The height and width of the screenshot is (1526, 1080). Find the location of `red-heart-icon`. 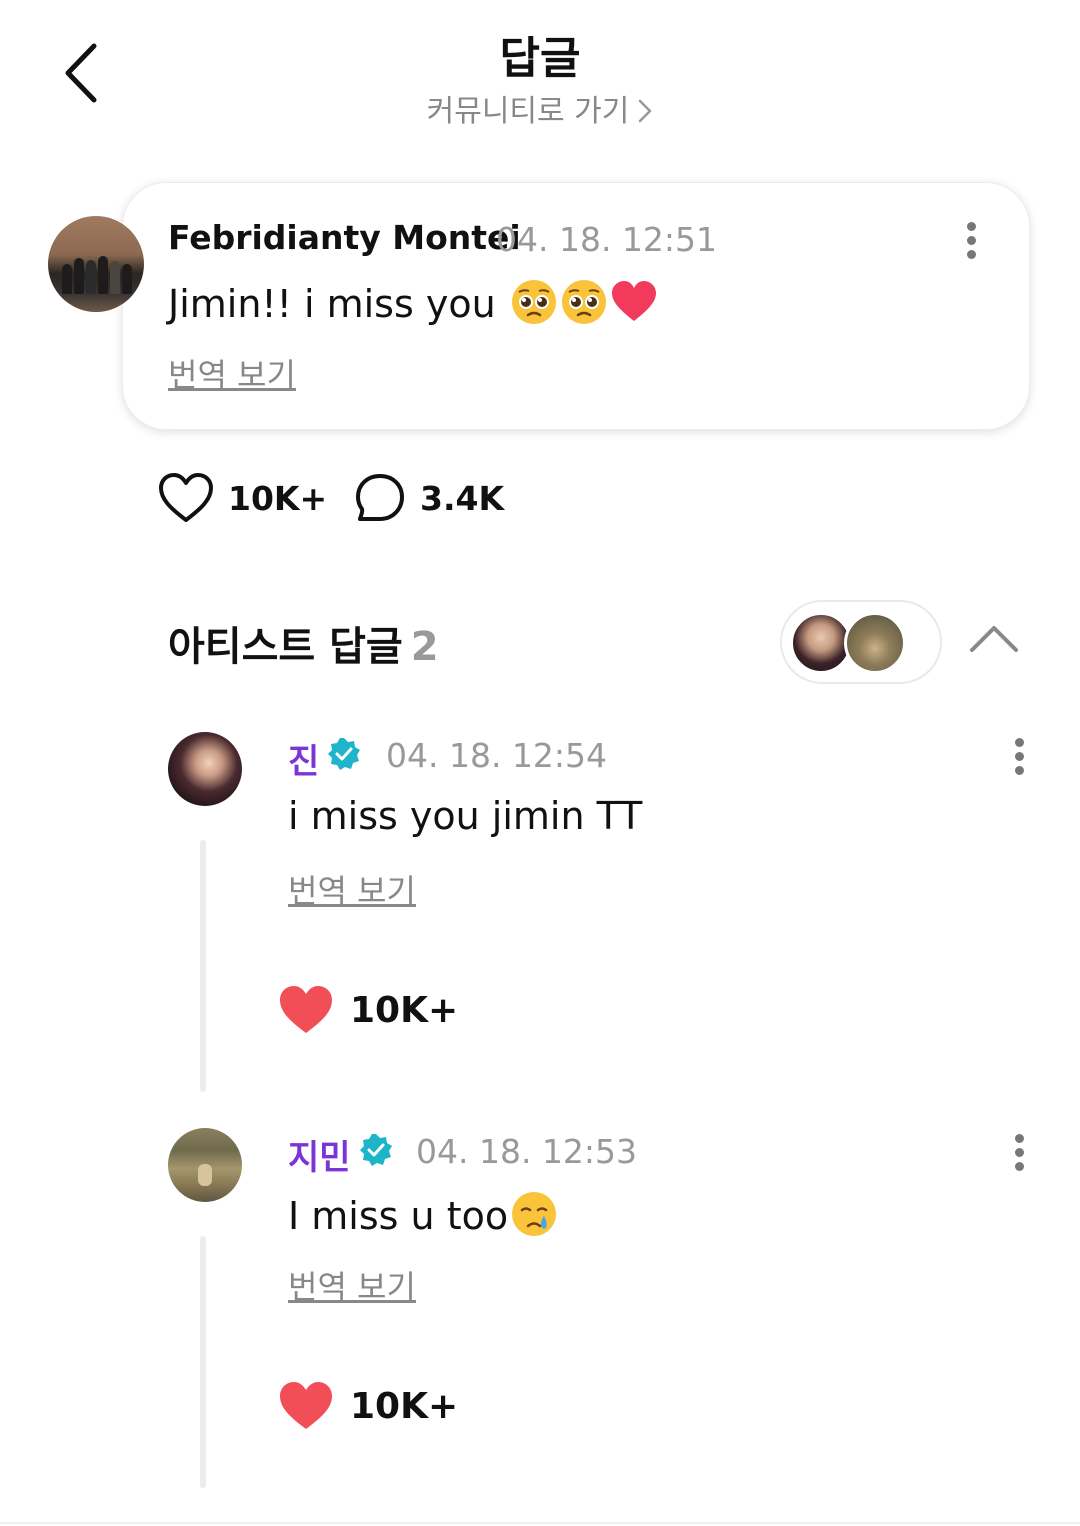

red-heart-icon is located at coordinates (634, 306).